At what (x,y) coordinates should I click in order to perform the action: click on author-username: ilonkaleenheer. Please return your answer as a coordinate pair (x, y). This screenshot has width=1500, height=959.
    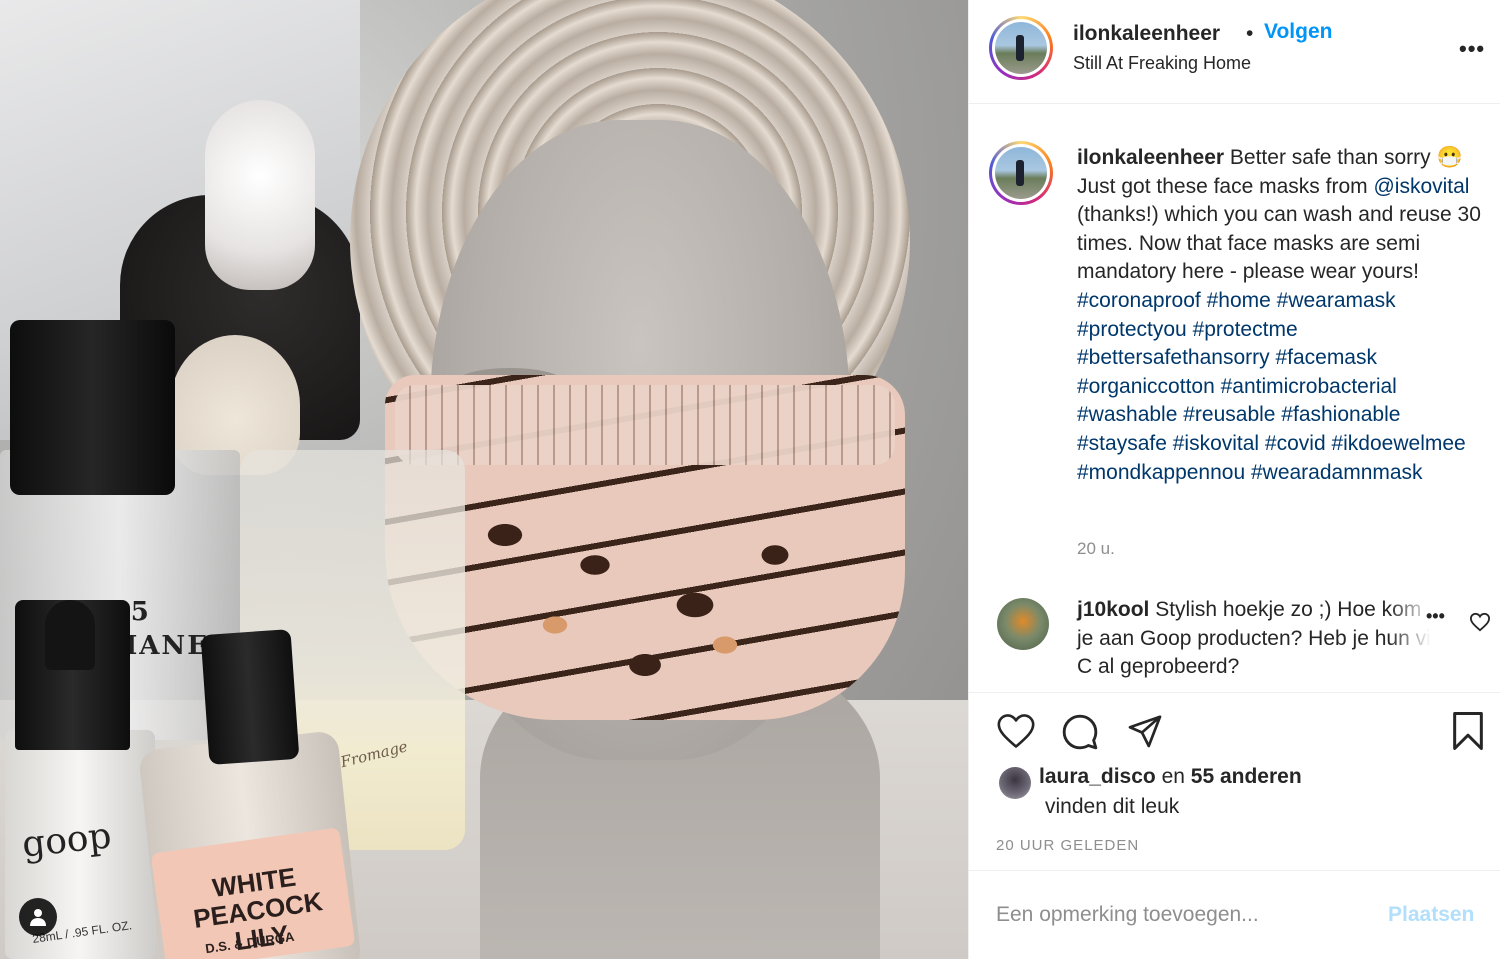
    Looking at the image, I should click on (1146, 34).